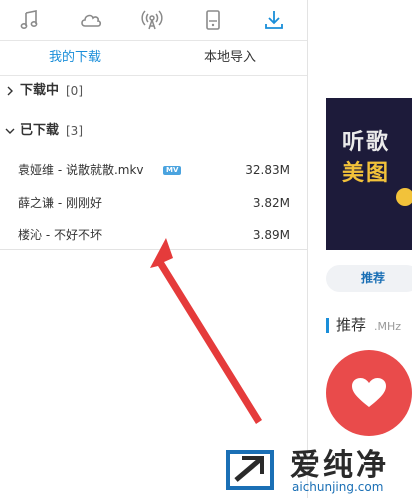  What do you see at coordinates (250, 470) in the screenshot?
I see `watermark-logo-icon` at bounding box center [250, 470].